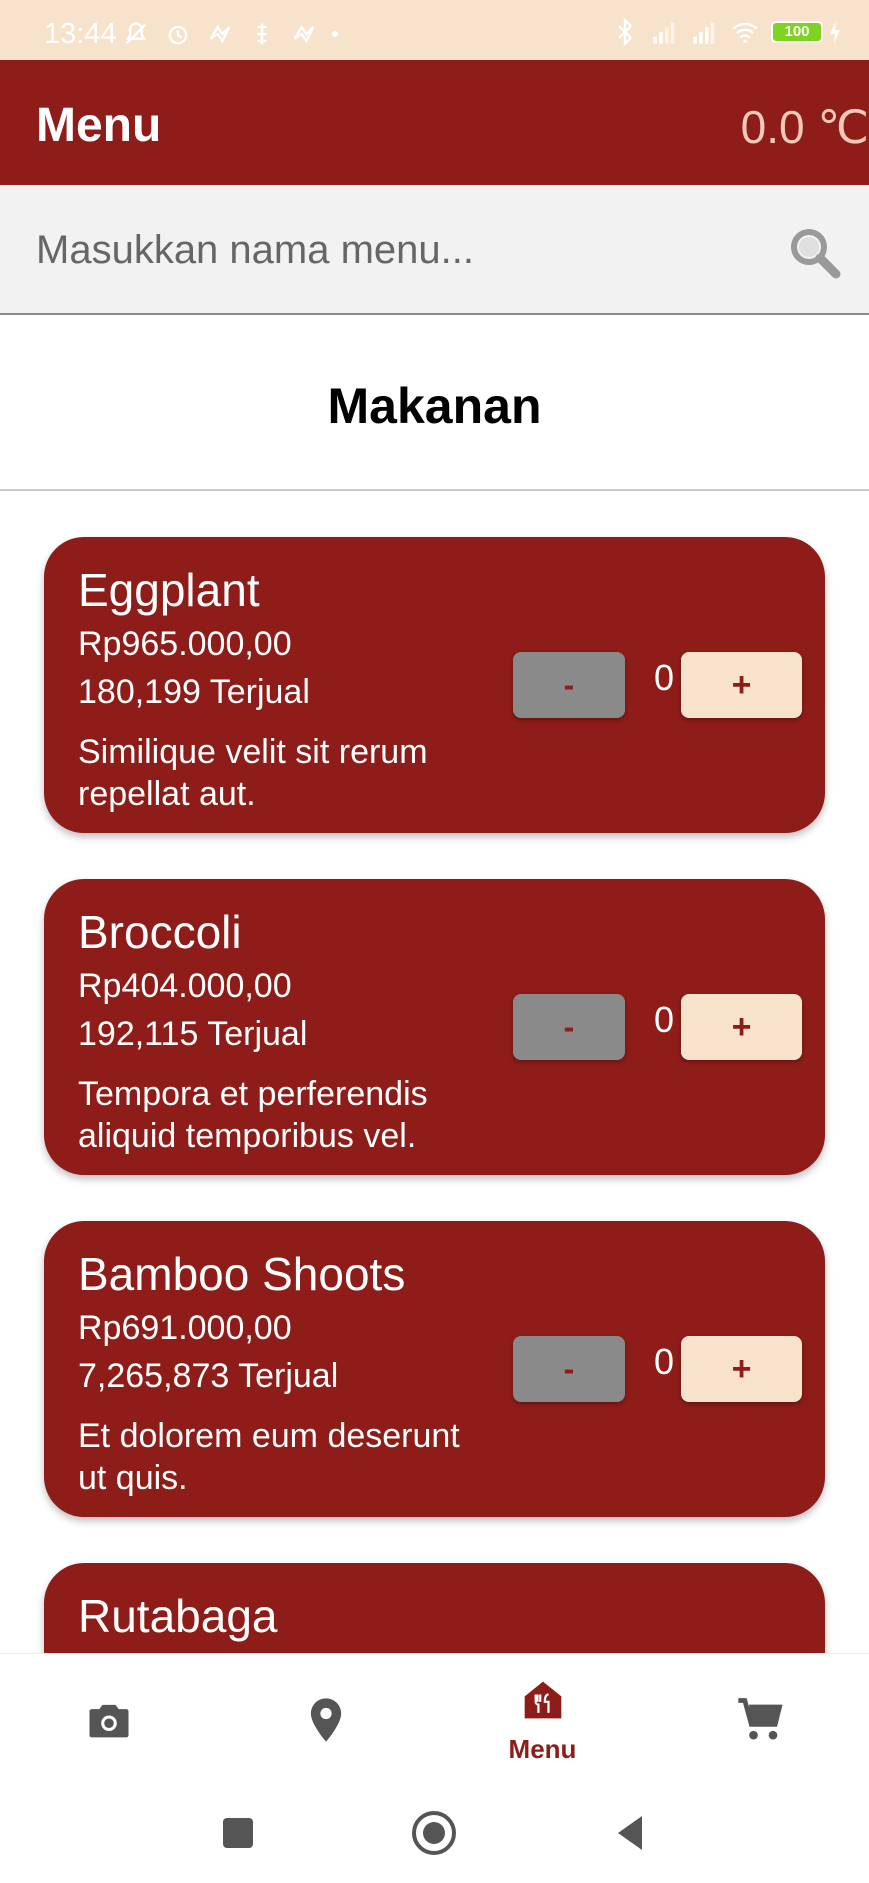 The height and width of the screenshot is (1883, 869). What do you see at coordinates (185, 644) in the screenshot?
I see `menu-item-price: Rp965.000,00` at bounding box center [185, 644].